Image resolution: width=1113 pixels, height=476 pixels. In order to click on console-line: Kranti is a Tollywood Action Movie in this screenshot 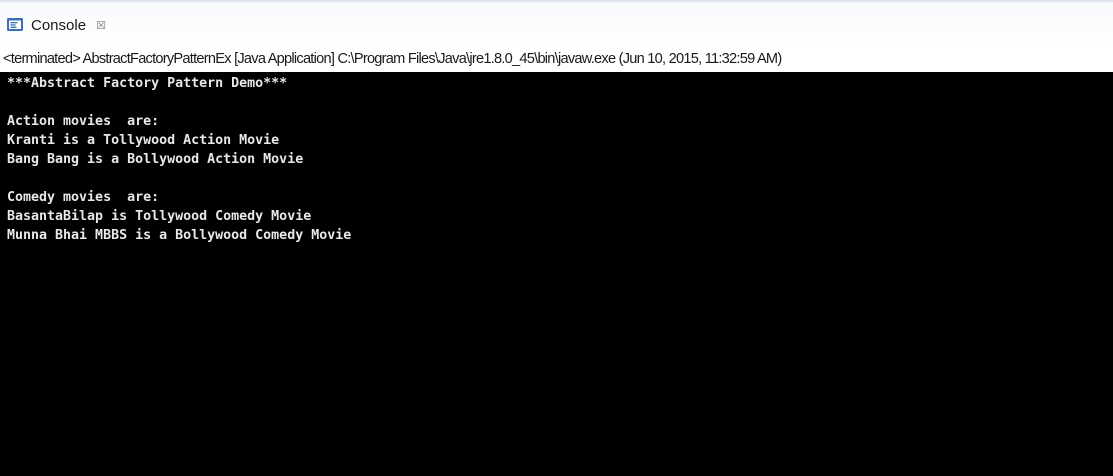, I will do `click(143, 140)`.